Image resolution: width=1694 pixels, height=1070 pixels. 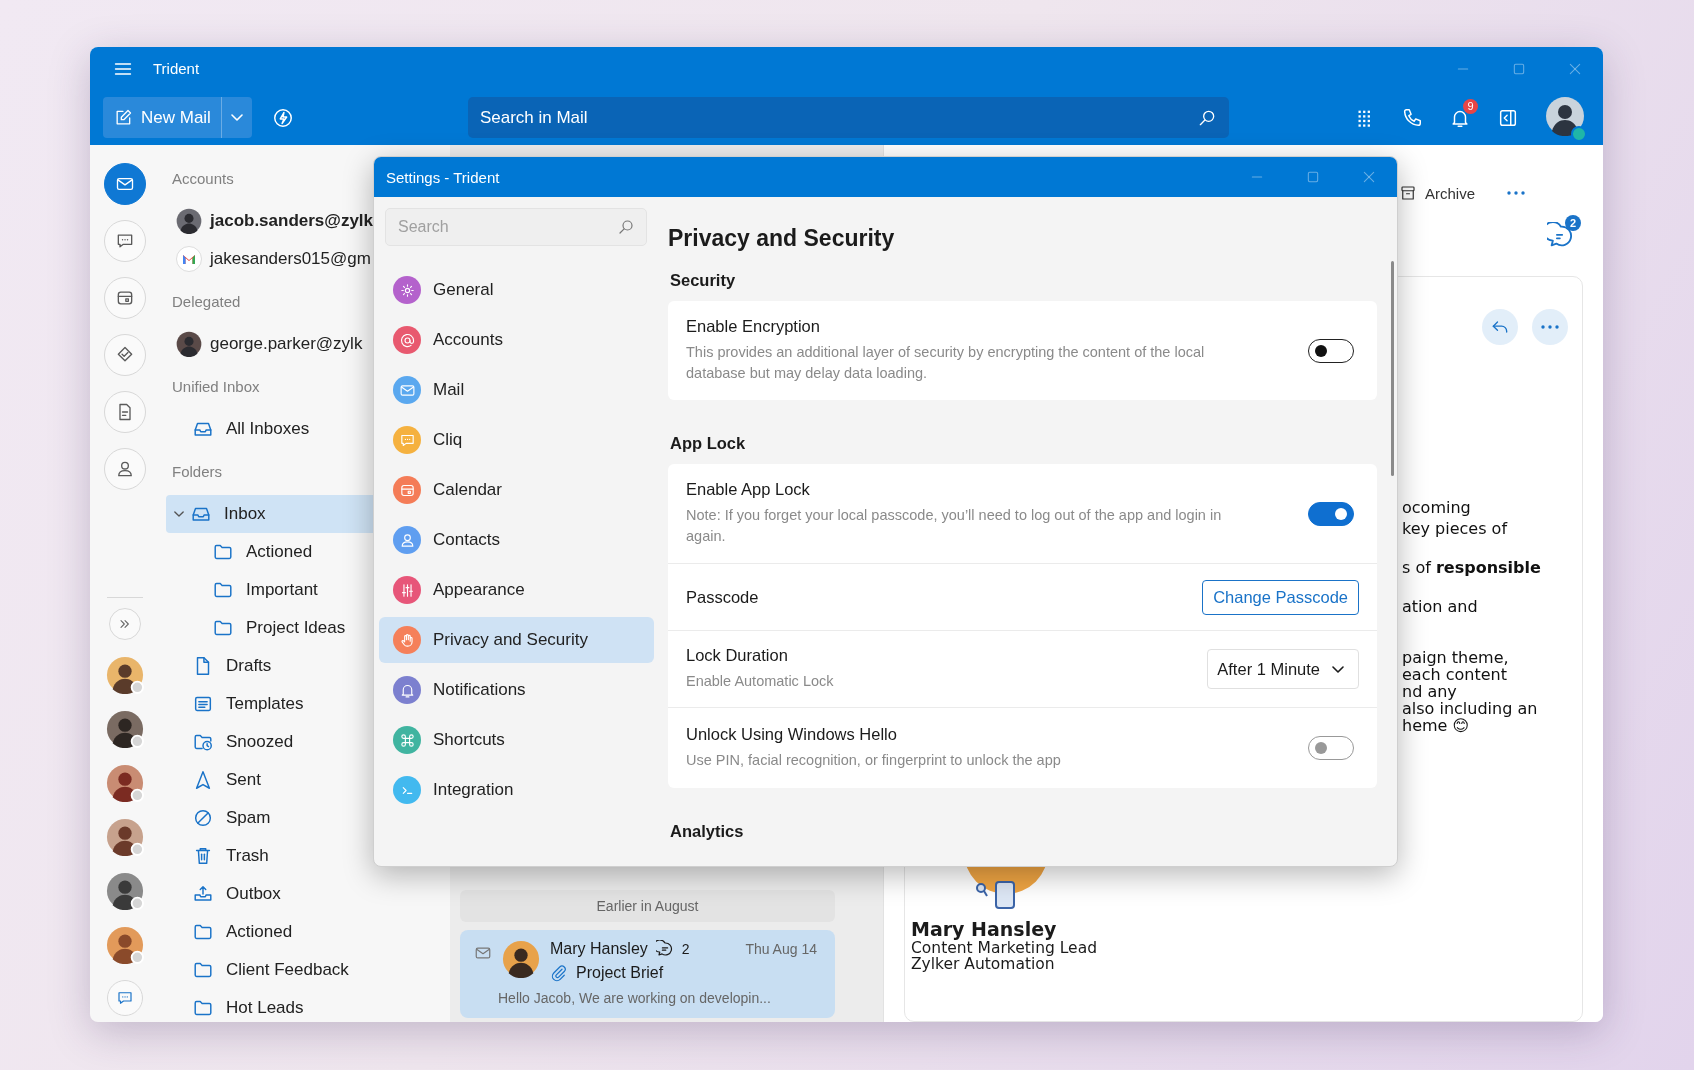 I want to click on section-heading: Folders, so click(x=197, y=472).